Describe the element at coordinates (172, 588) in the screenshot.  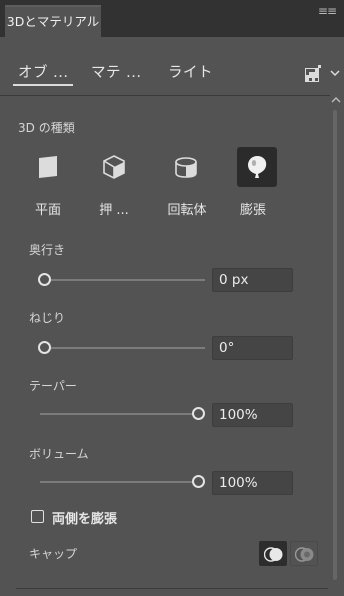
I see `section-divider` at that location.